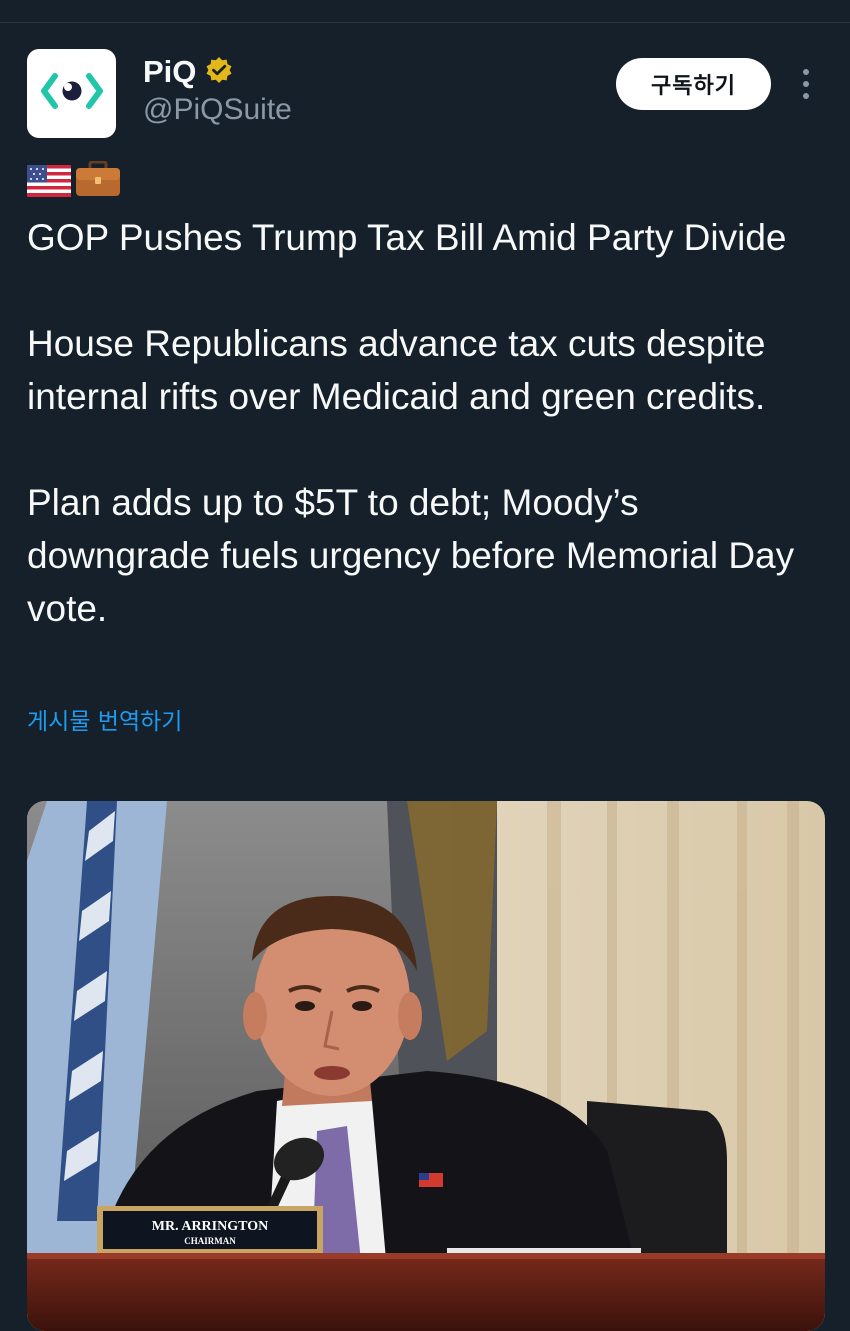 Image resolution: width=850 pixels, height=1331 pixels. I want to click on emoji-group, so click(74, 184).